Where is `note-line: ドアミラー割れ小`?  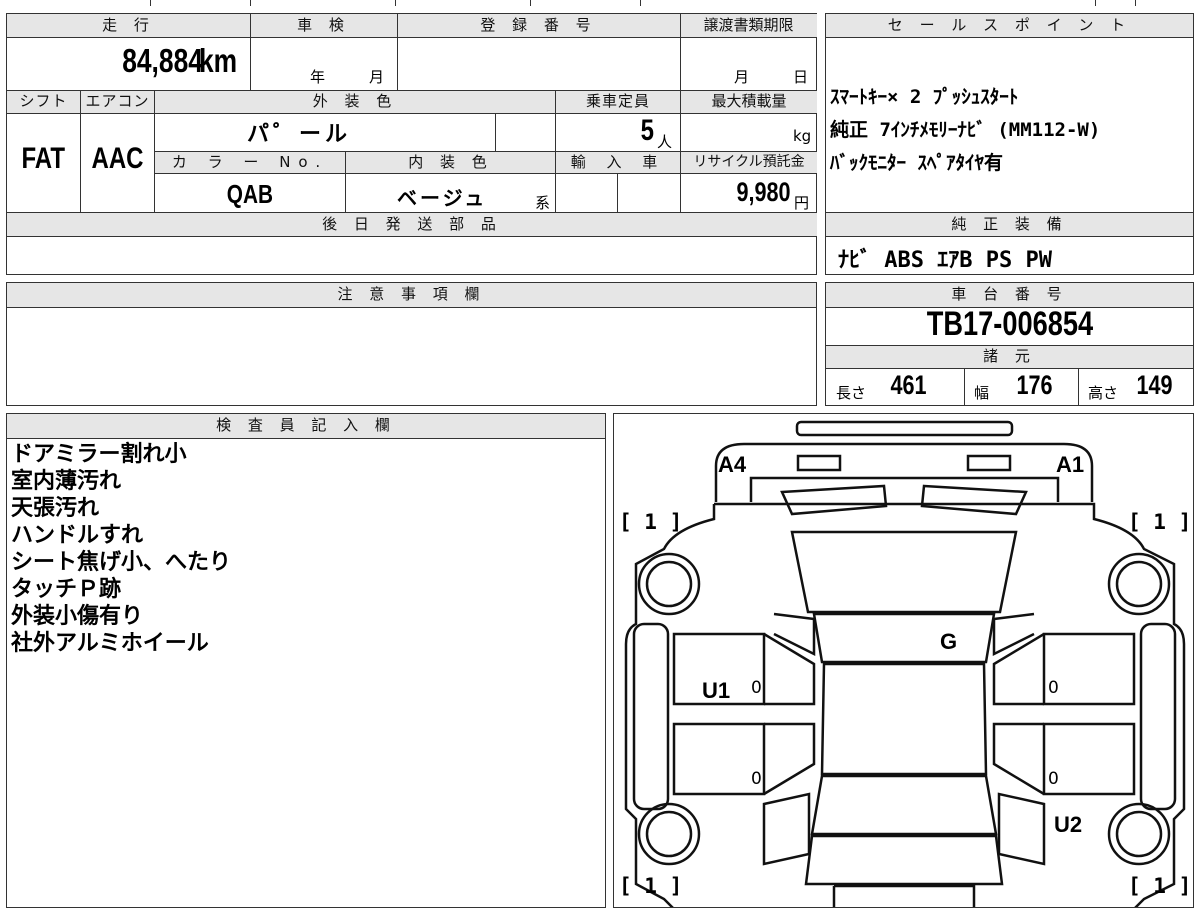 note-line: ドアミラー割れ小 is located at coordinates (99, 454).